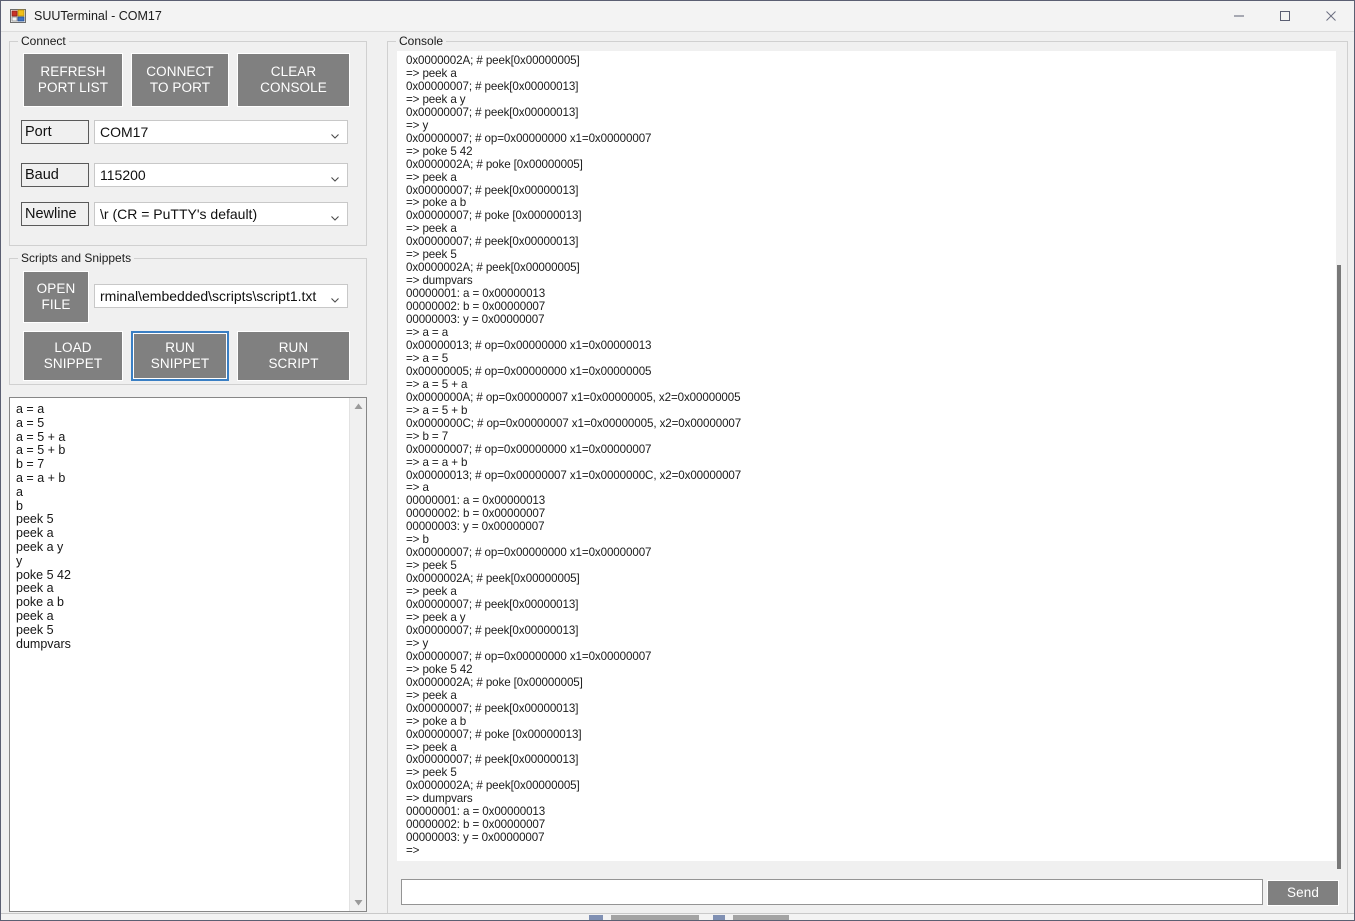  What do you see at coordinates (293, 356) in the screenshot?
I see `run-script-button: RUN SCRIPT` at bounding box center [293, 356].